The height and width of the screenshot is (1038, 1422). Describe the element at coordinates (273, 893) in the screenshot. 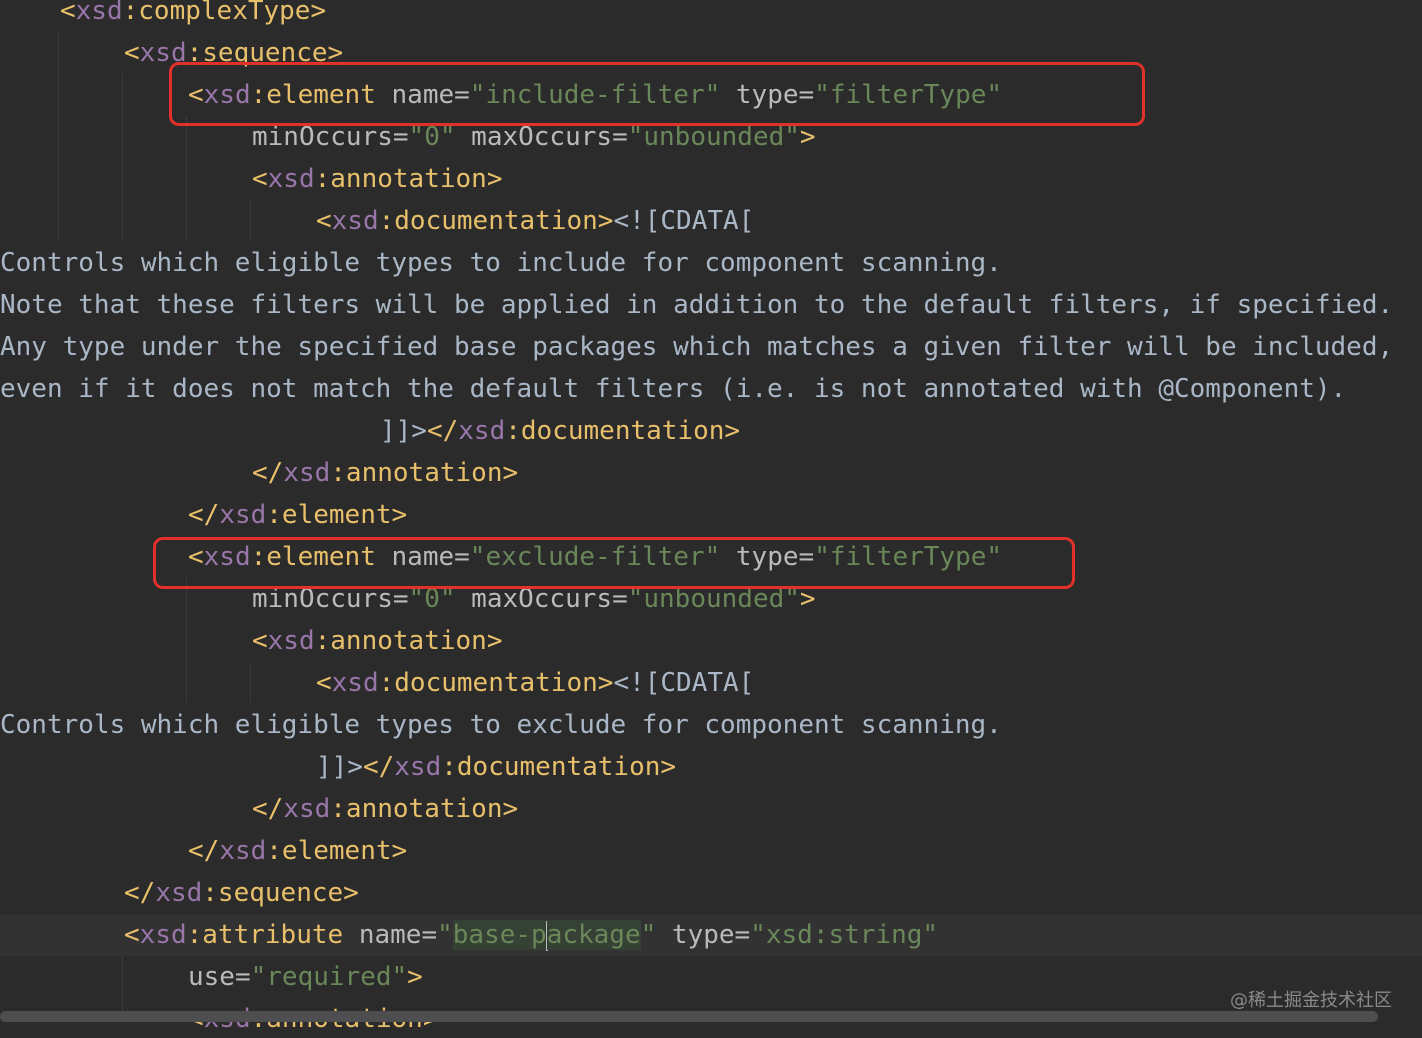

I see `code-token-tag: :sequence` at that location.